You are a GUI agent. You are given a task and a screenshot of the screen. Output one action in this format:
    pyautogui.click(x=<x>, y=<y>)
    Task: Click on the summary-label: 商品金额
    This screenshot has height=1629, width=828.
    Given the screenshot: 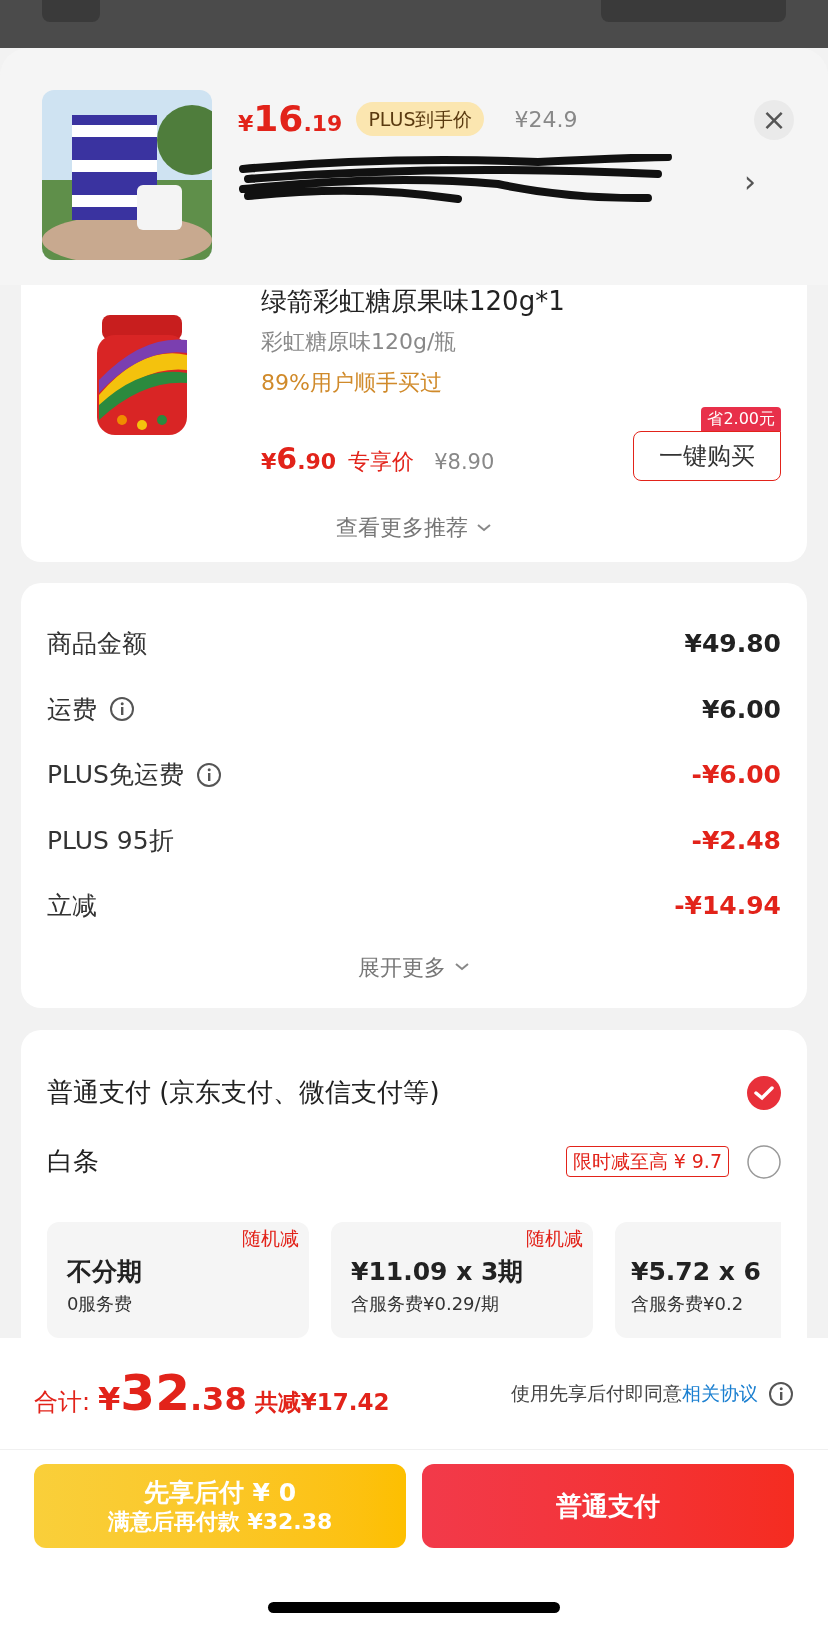 What is the action you would take?
    pyautogui.click(x=97, y=644)
    